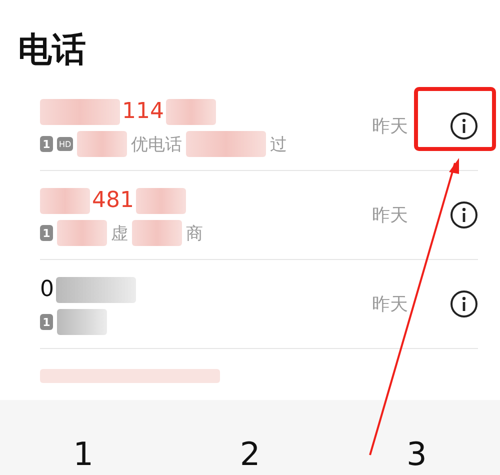 Image resolution: width=500 pixels, height=475 pixels. What do you see at coordinates (65, 144) in the screenshot?
I see `hd-badge: HD` at bounding box center [65, 144].